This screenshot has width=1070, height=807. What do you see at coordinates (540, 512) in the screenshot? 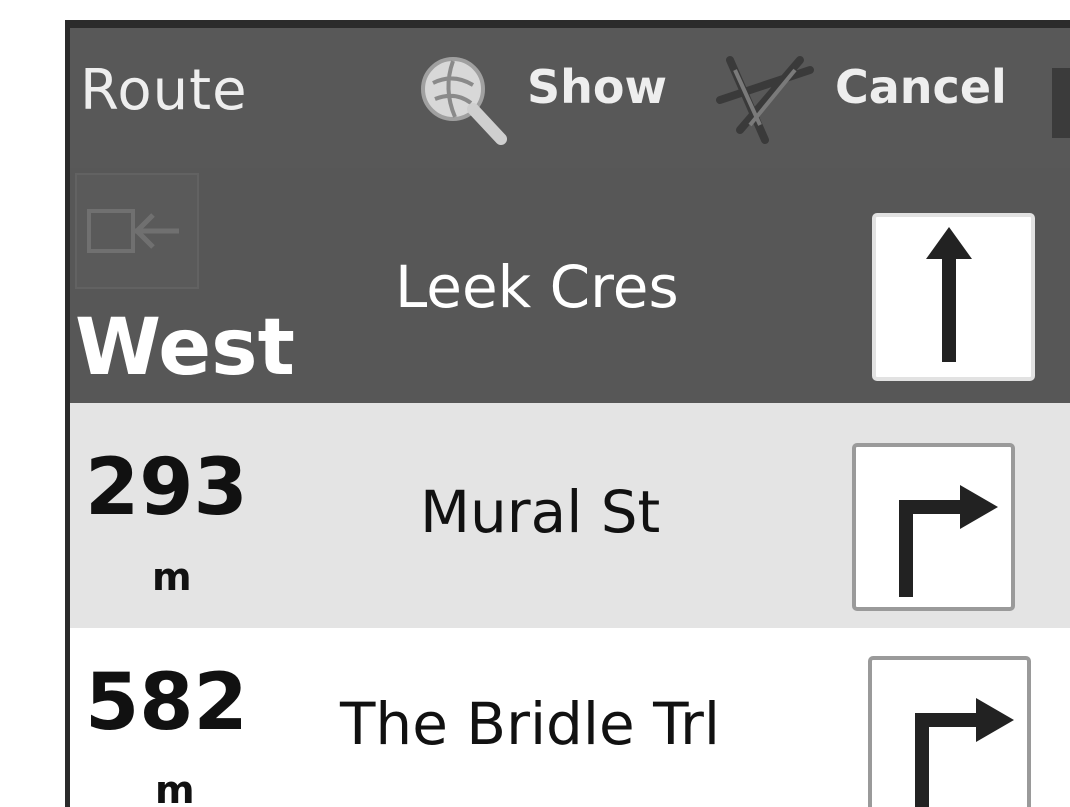
I see `street-name: Mural St` at bounding box center [540, 512].